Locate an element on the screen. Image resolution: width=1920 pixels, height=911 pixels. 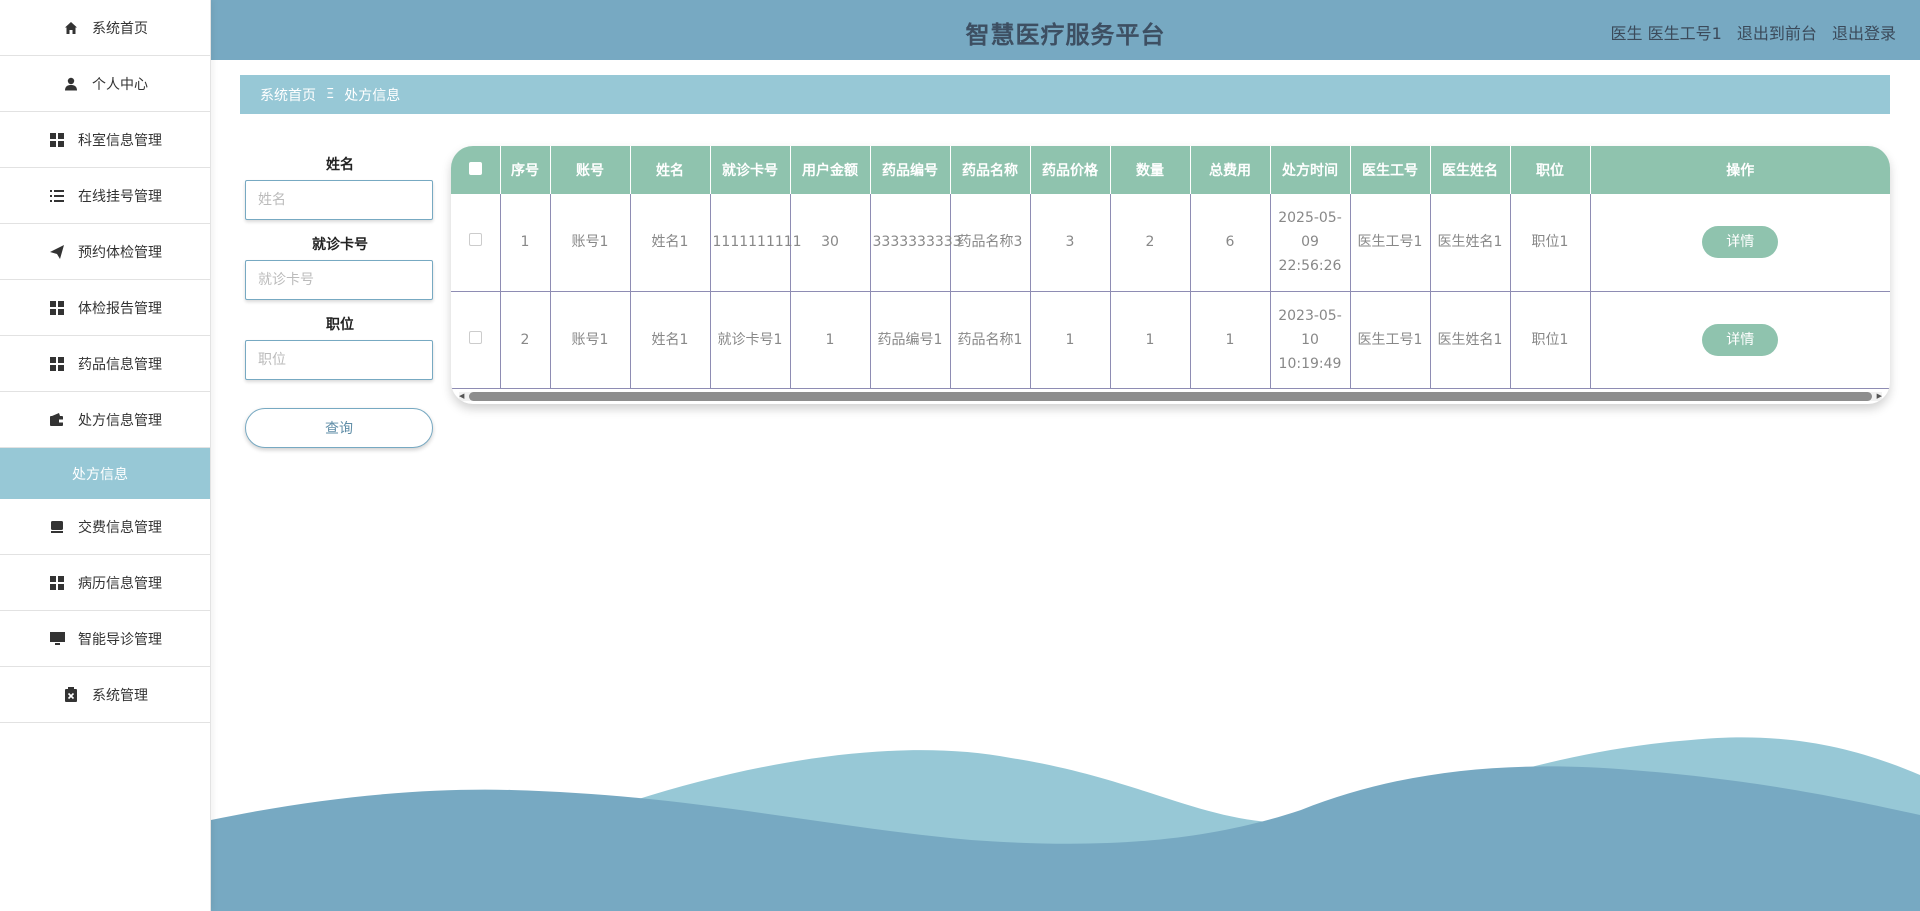
sidebar-item-label: 系统首页 is located at coordinates (120, 28).